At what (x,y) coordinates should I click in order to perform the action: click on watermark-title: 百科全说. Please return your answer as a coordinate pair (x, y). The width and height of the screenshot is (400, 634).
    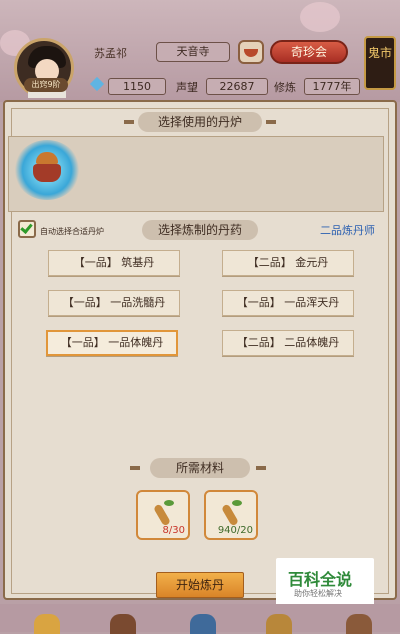
    Looking at the image, I should click on (320, 579).